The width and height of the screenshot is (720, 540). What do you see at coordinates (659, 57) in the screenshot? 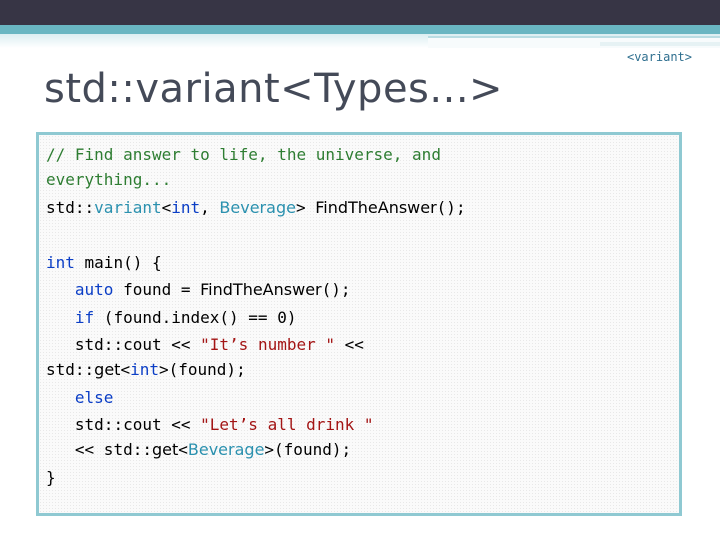
I see `header-tag: <variant>` at bounding box center [659, 57].